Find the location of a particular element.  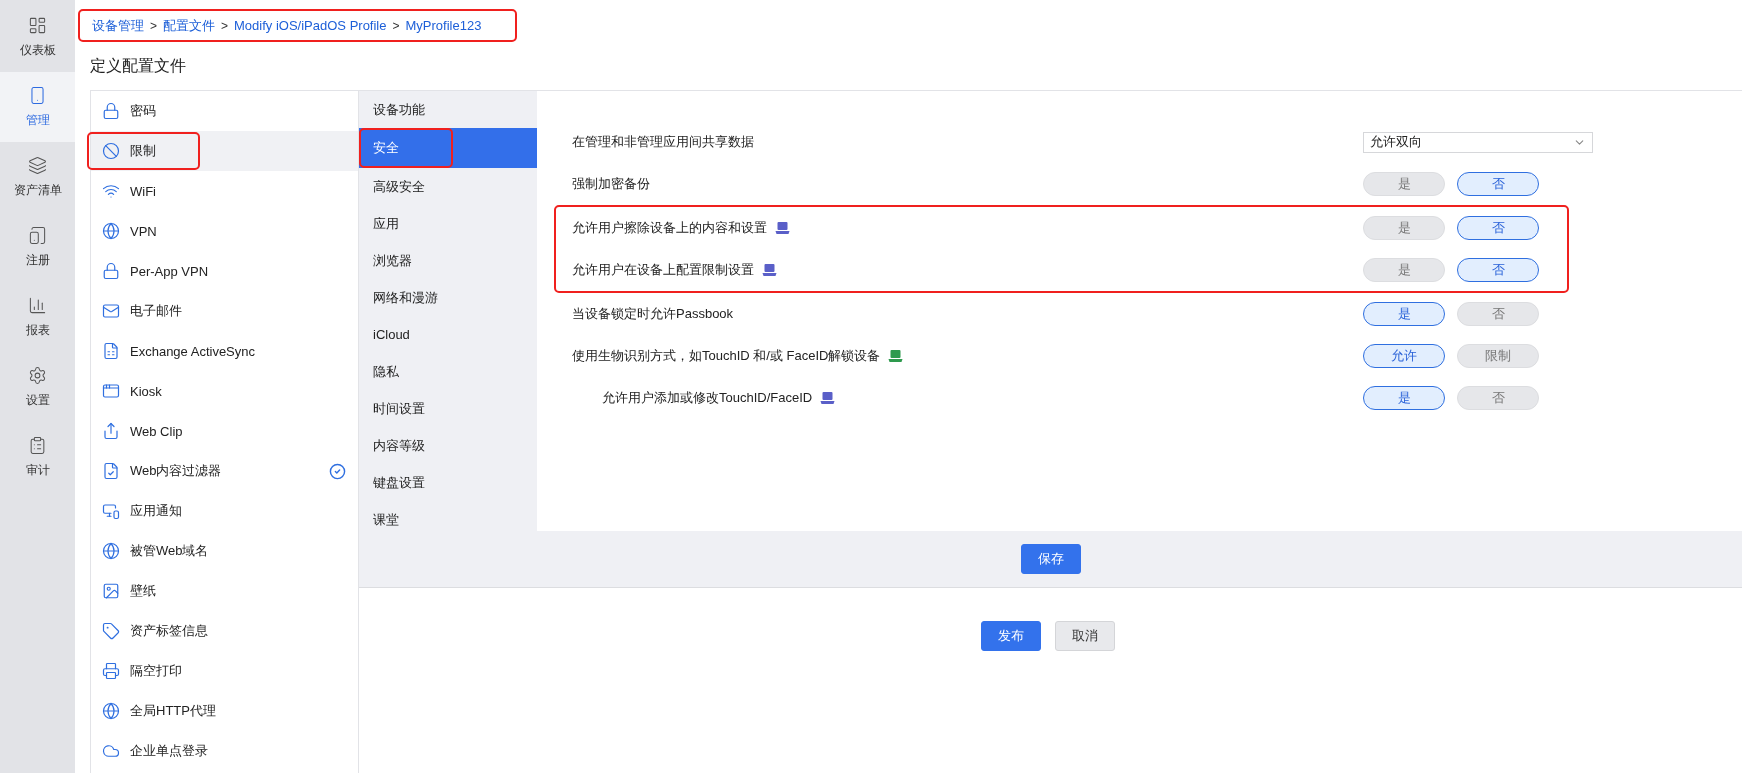

printer-icon is located at coordinates (111, 671).